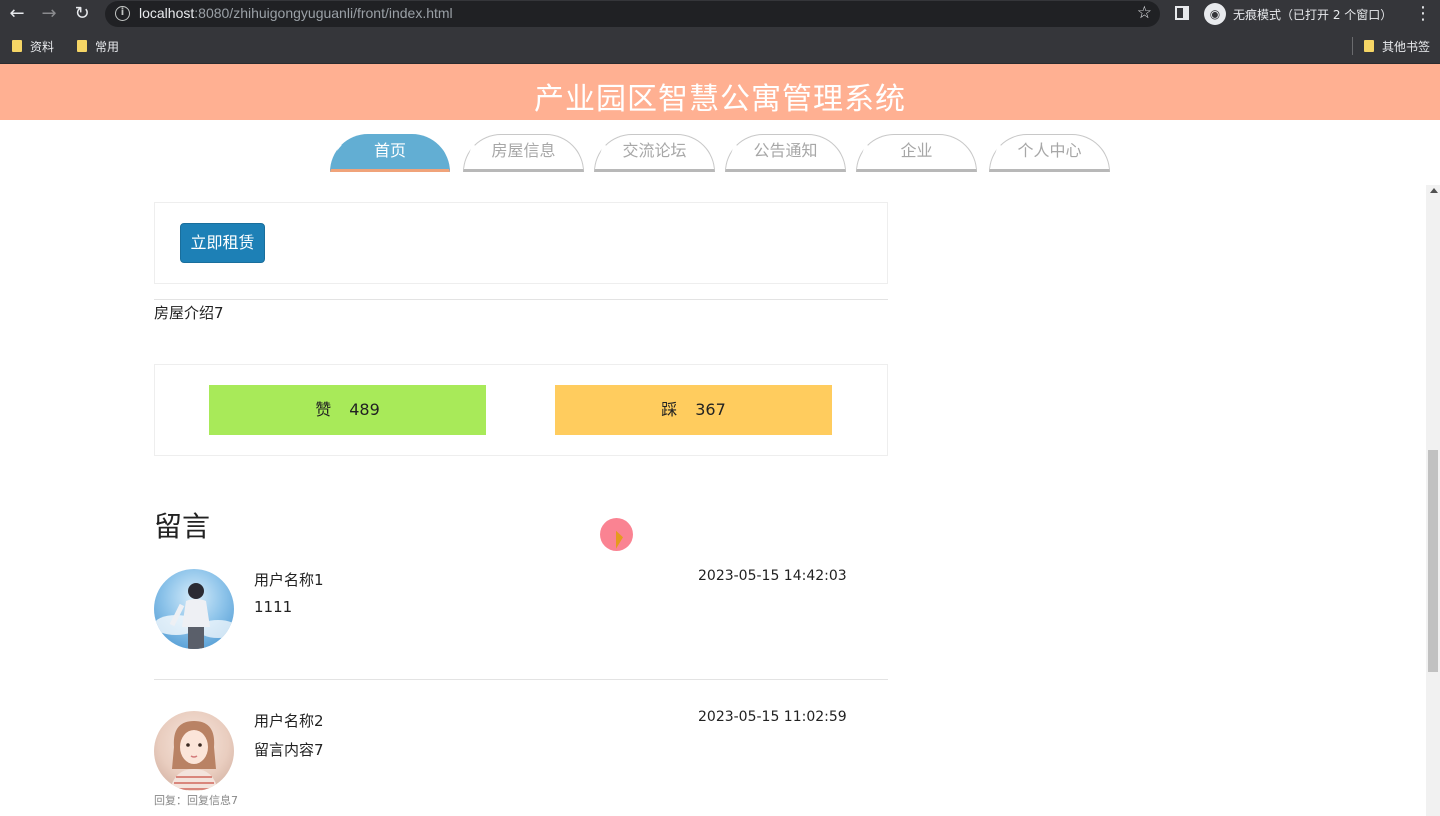 Image resolution: width=1440 pixels, height=816 pixels. I want to click on message-content: 留言内容7, so click(289, 750).